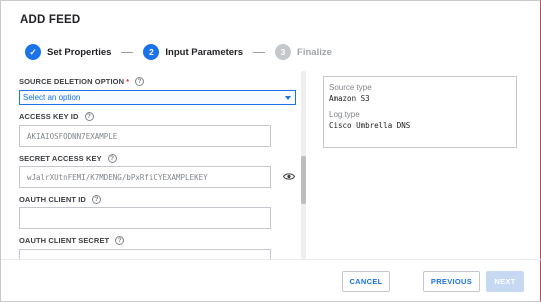  What do you see at coordinates (64, 240) in the screenshot?
I see `label-text: OAUTH CLIENT SECRET` at bounding box center [64, 240].